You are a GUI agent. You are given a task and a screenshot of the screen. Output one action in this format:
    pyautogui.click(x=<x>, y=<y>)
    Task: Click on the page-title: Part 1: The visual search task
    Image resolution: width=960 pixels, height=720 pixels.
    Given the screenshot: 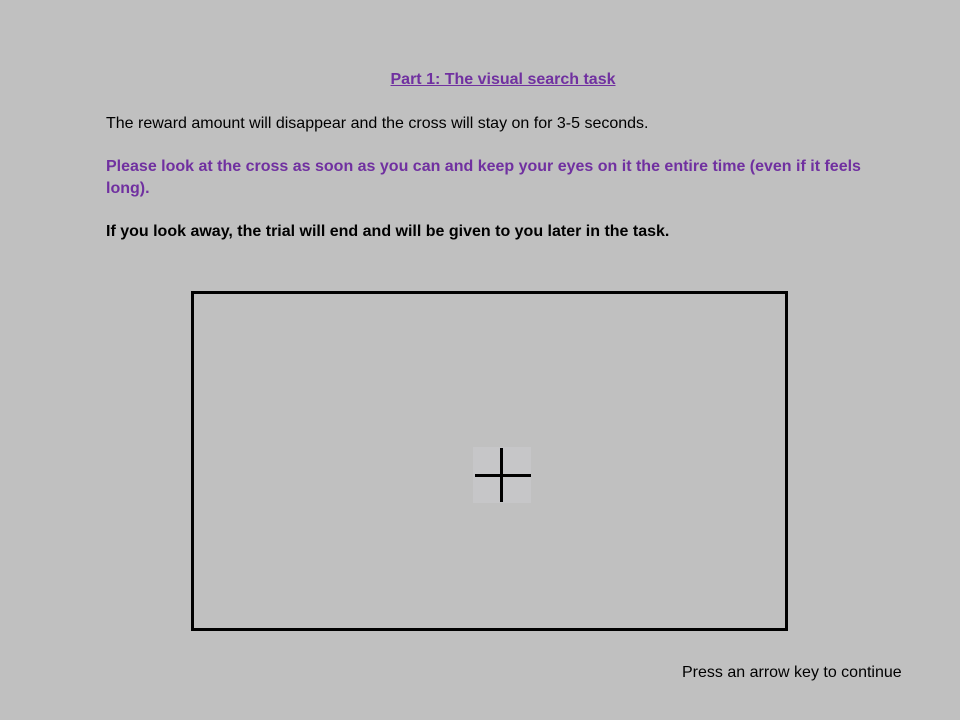 What is the action you would take?
    pyautogui.click(x=503, y=79)
    